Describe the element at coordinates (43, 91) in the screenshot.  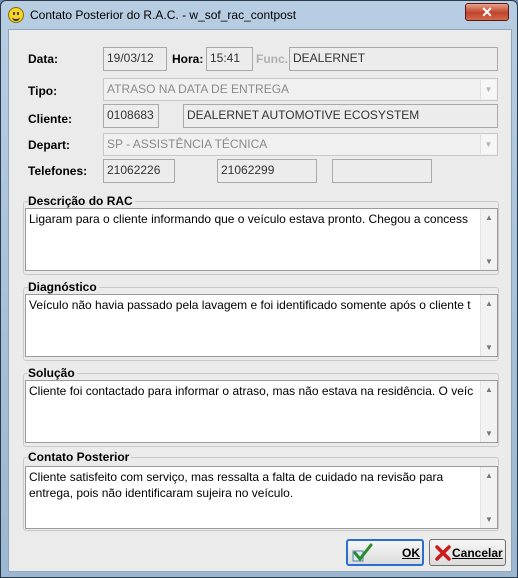
I see `tipo-label: Tipo:` at that location.